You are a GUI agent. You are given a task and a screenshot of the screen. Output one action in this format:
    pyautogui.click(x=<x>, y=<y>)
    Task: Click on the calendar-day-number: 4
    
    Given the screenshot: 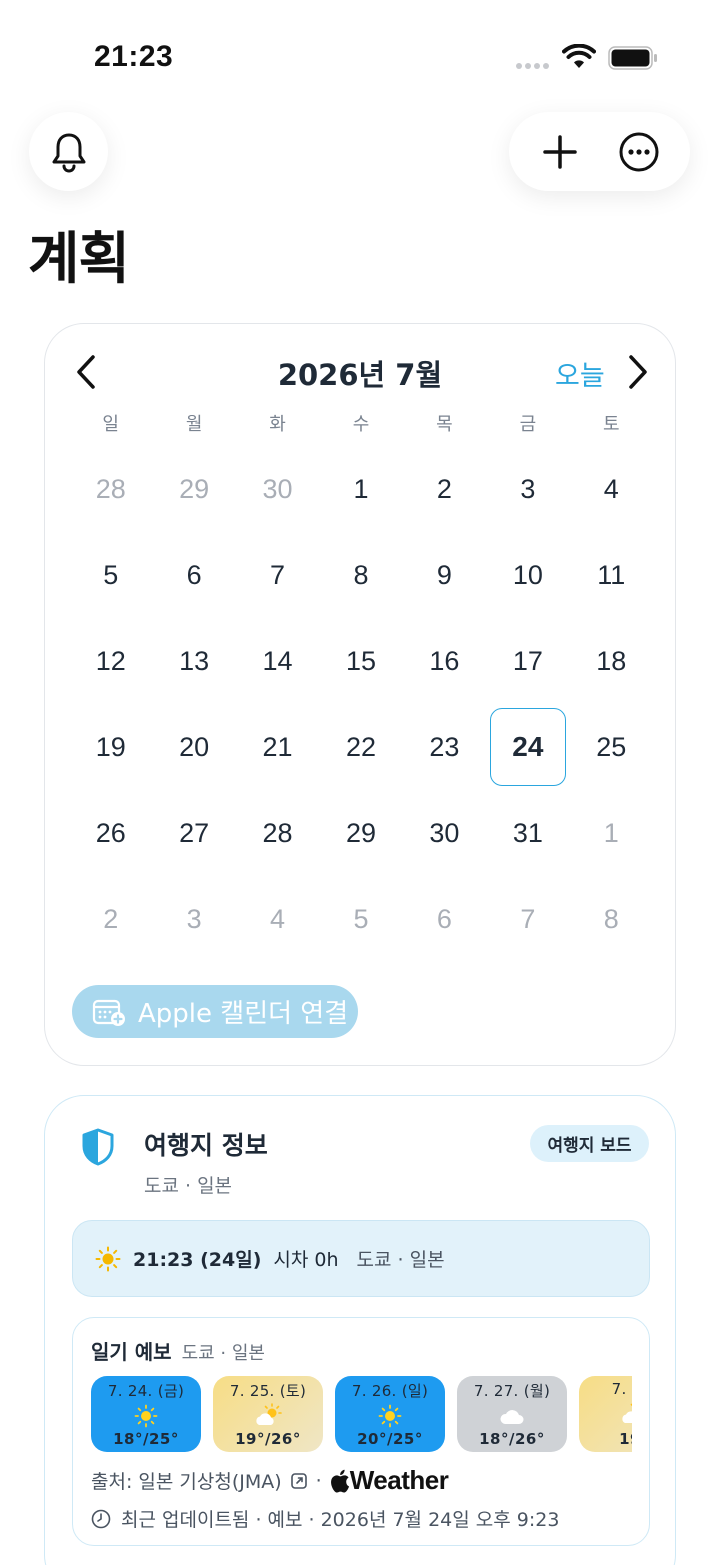 What is the action you would take?
    pyautogui.click(x=611, y=488)
    